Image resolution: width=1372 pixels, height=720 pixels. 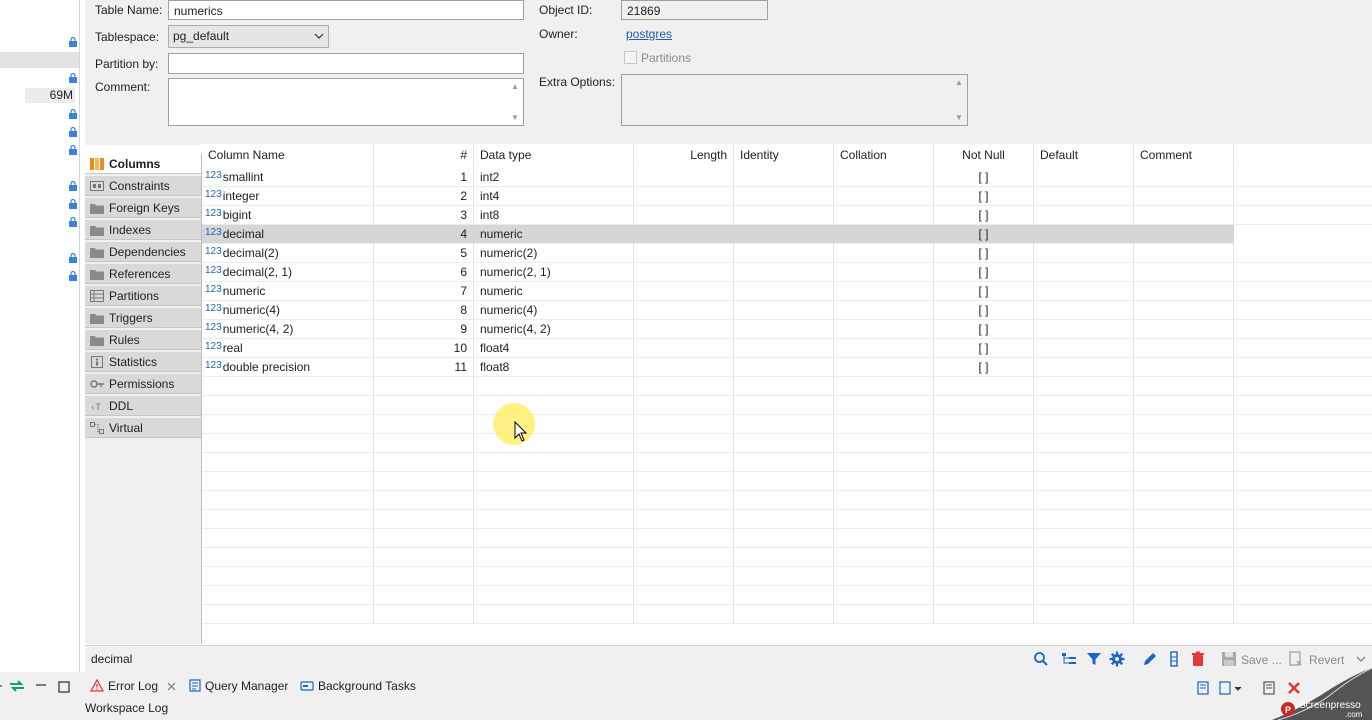 What do you see at coordinates (143, 428) in the screenshot?
I see `tab-virtual: Virtual` at bounding box center [143, 428].